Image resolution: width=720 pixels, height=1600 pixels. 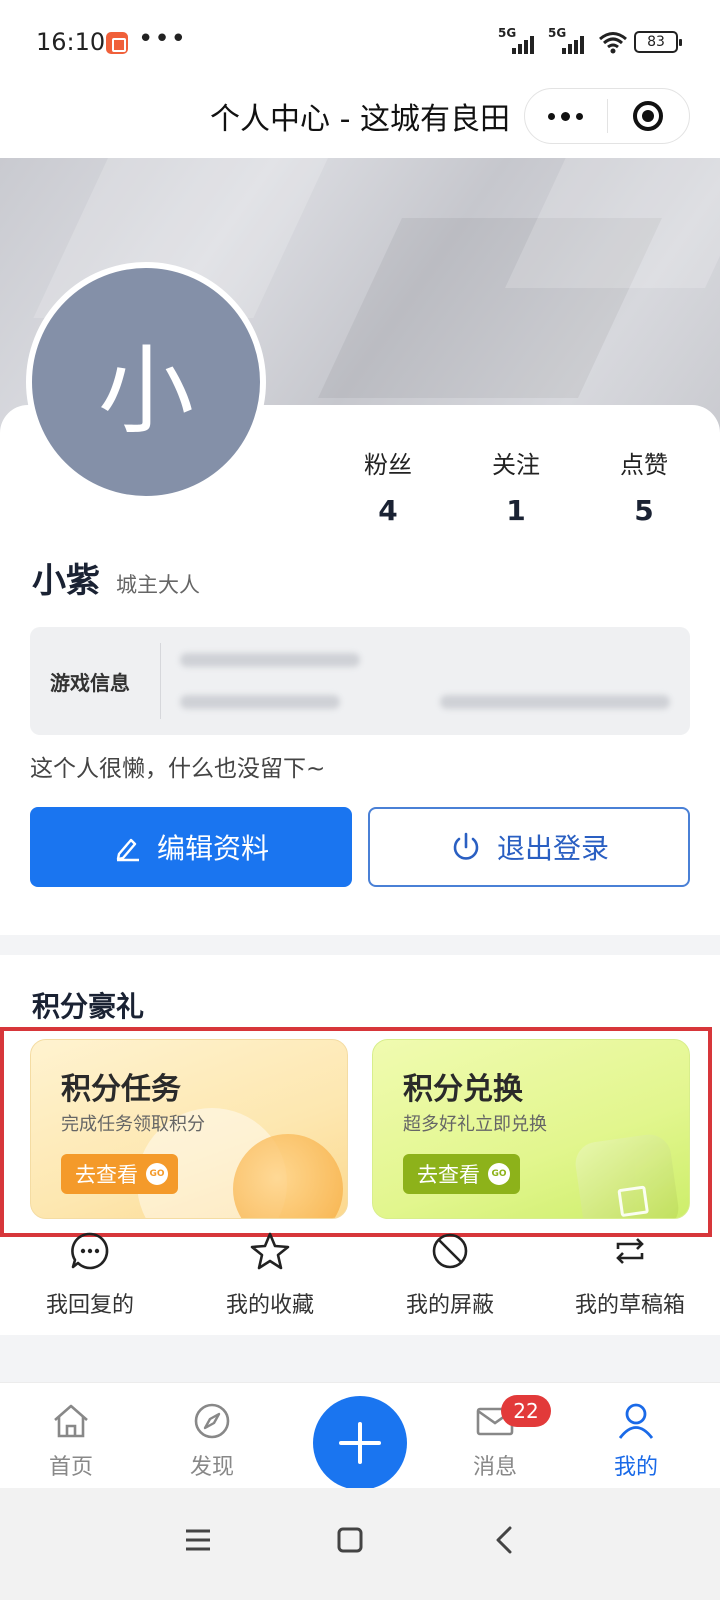 I want to click on unread-badge: 22, so click(x=526, y=1411).